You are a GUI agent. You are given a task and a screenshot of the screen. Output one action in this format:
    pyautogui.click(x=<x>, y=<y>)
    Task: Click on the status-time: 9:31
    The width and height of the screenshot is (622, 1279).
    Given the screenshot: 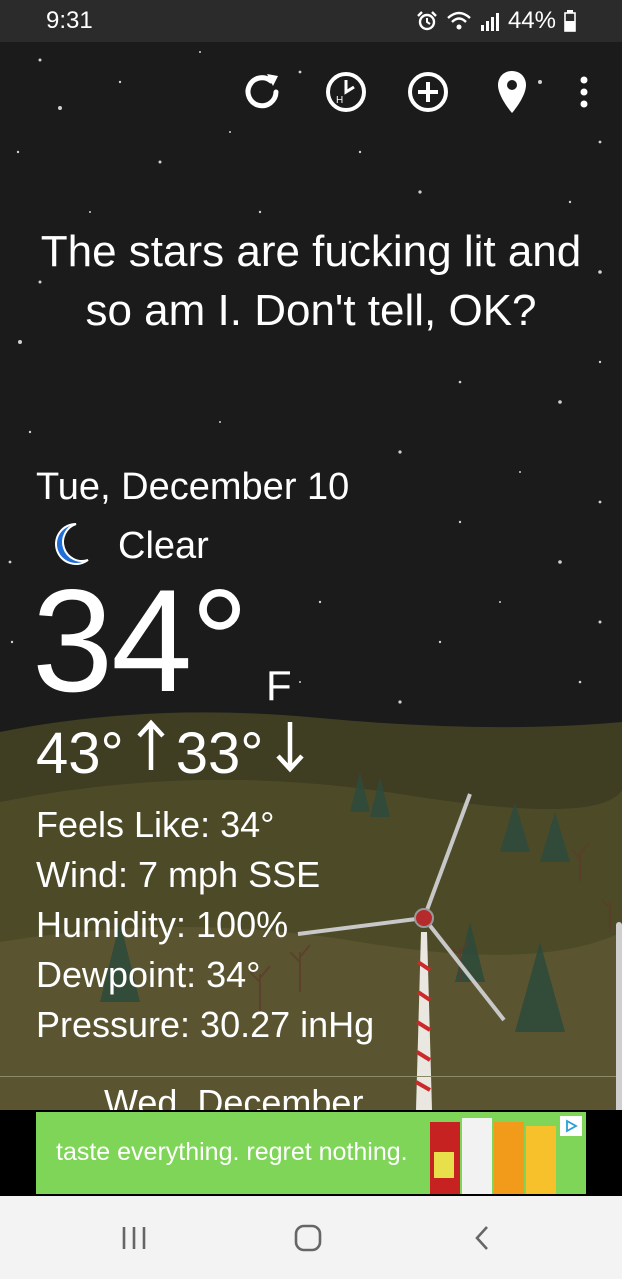 What is the action you would take?
    pyautogui.click(x=69, y=20)
    